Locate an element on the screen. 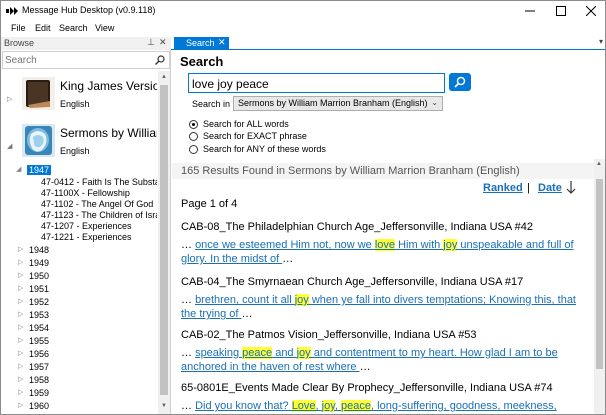 The width and height of the screenshot is (606, 415). year-item: ▷ 1956 is located at coordinates (79, 354).